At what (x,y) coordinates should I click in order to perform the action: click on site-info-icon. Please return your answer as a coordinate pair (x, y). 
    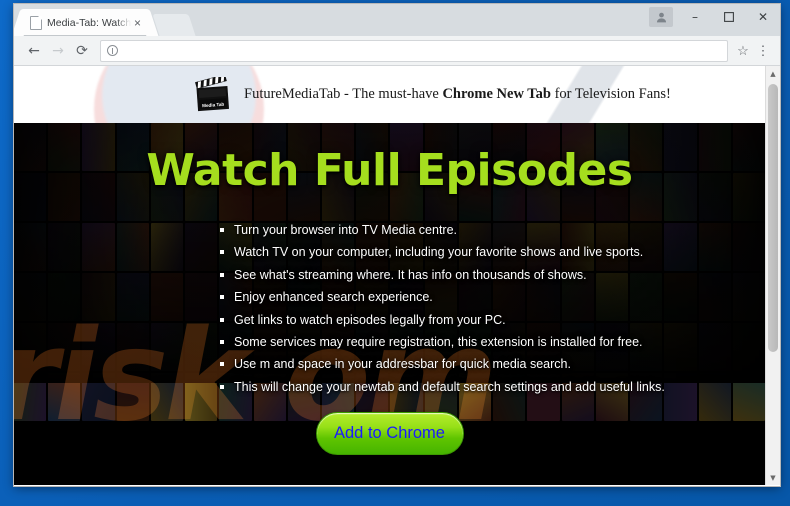
    Looking at the image, I should click on (112, 50).